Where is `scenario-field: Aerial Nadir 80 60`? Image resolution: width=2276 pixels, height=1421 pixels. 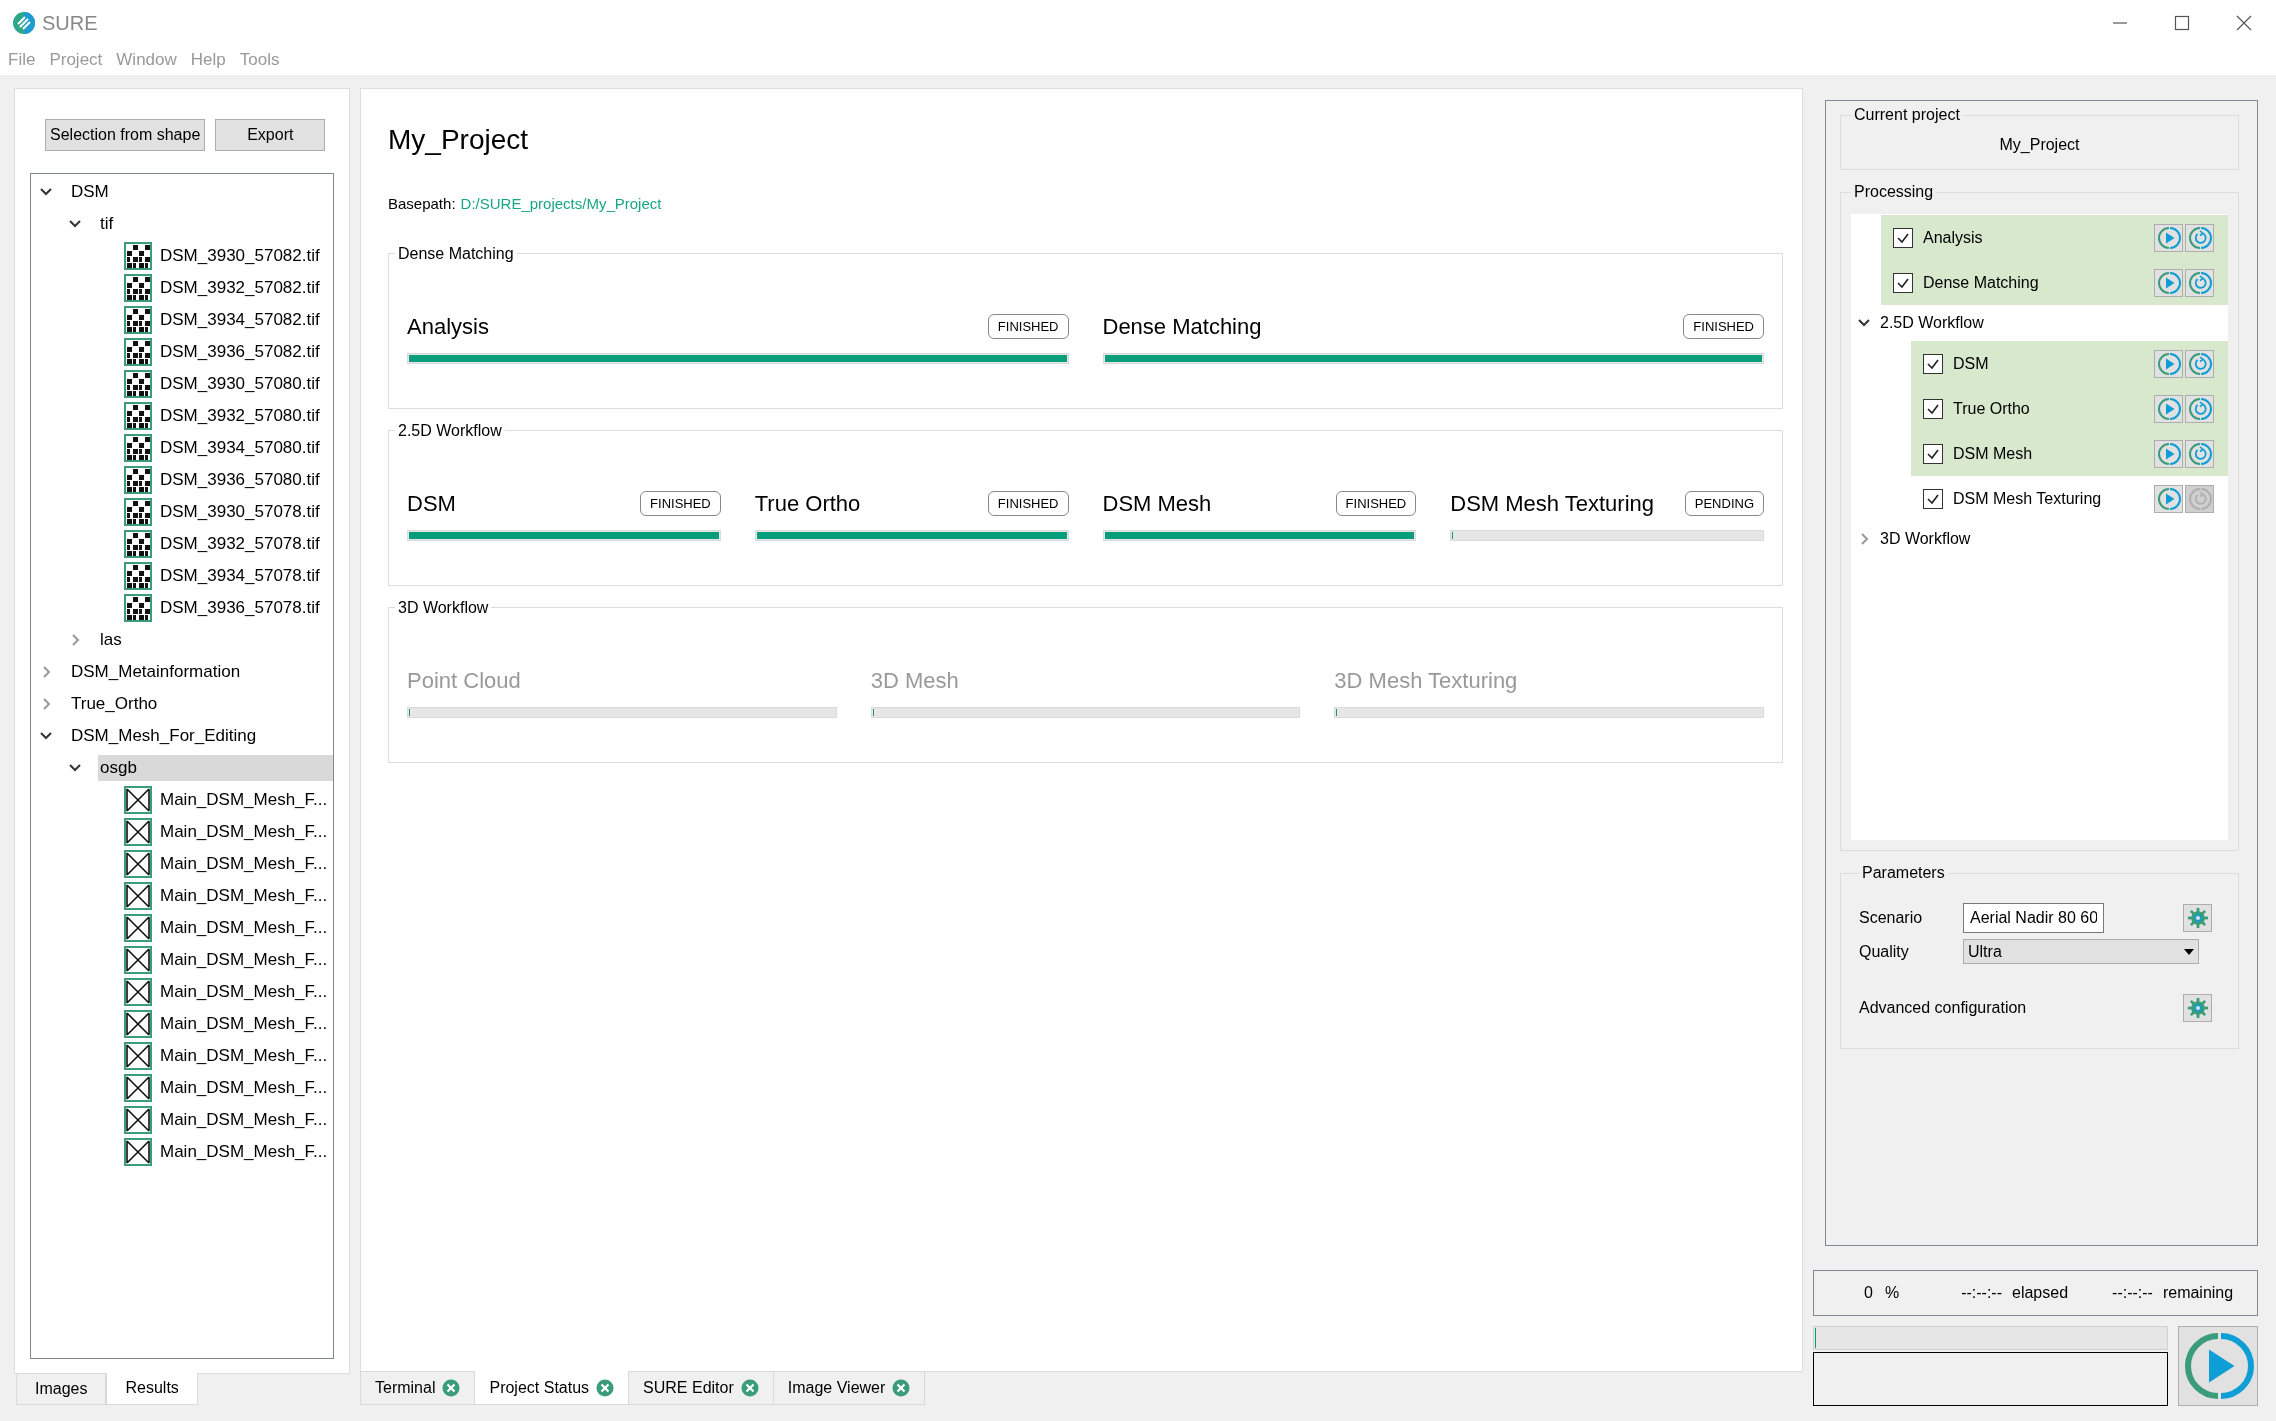 scenario-field: Aerial Nadir 80 60 is located at coordinates (2033, 918).